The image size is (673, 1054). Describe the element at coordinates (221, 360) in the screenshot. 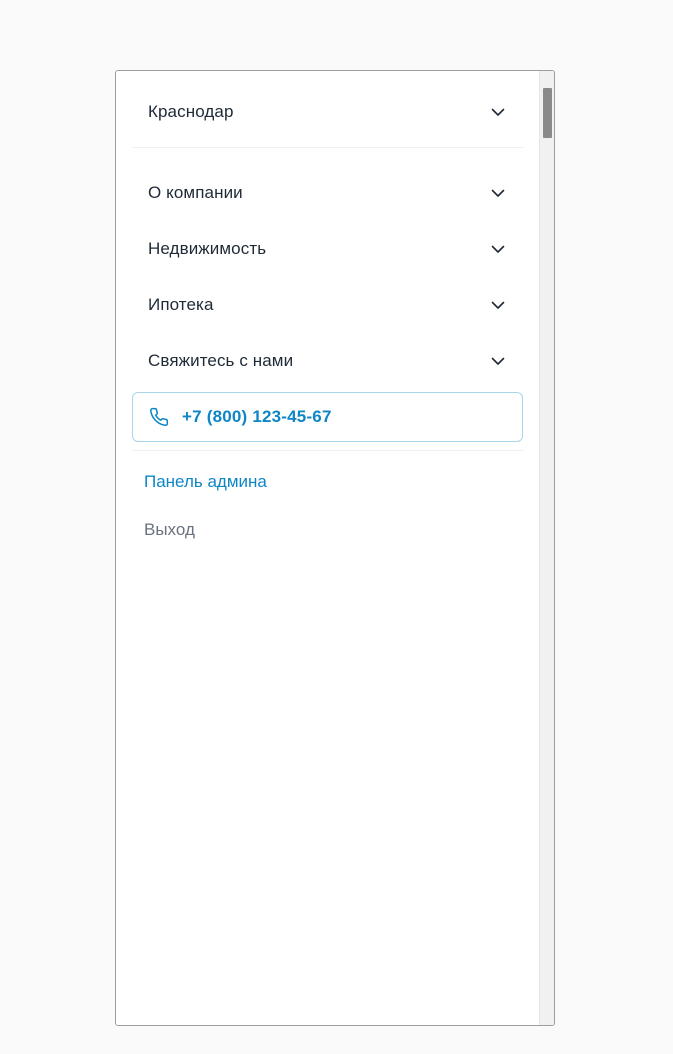

I see `menu-item-label: Свяжитесь с нами` at that location.